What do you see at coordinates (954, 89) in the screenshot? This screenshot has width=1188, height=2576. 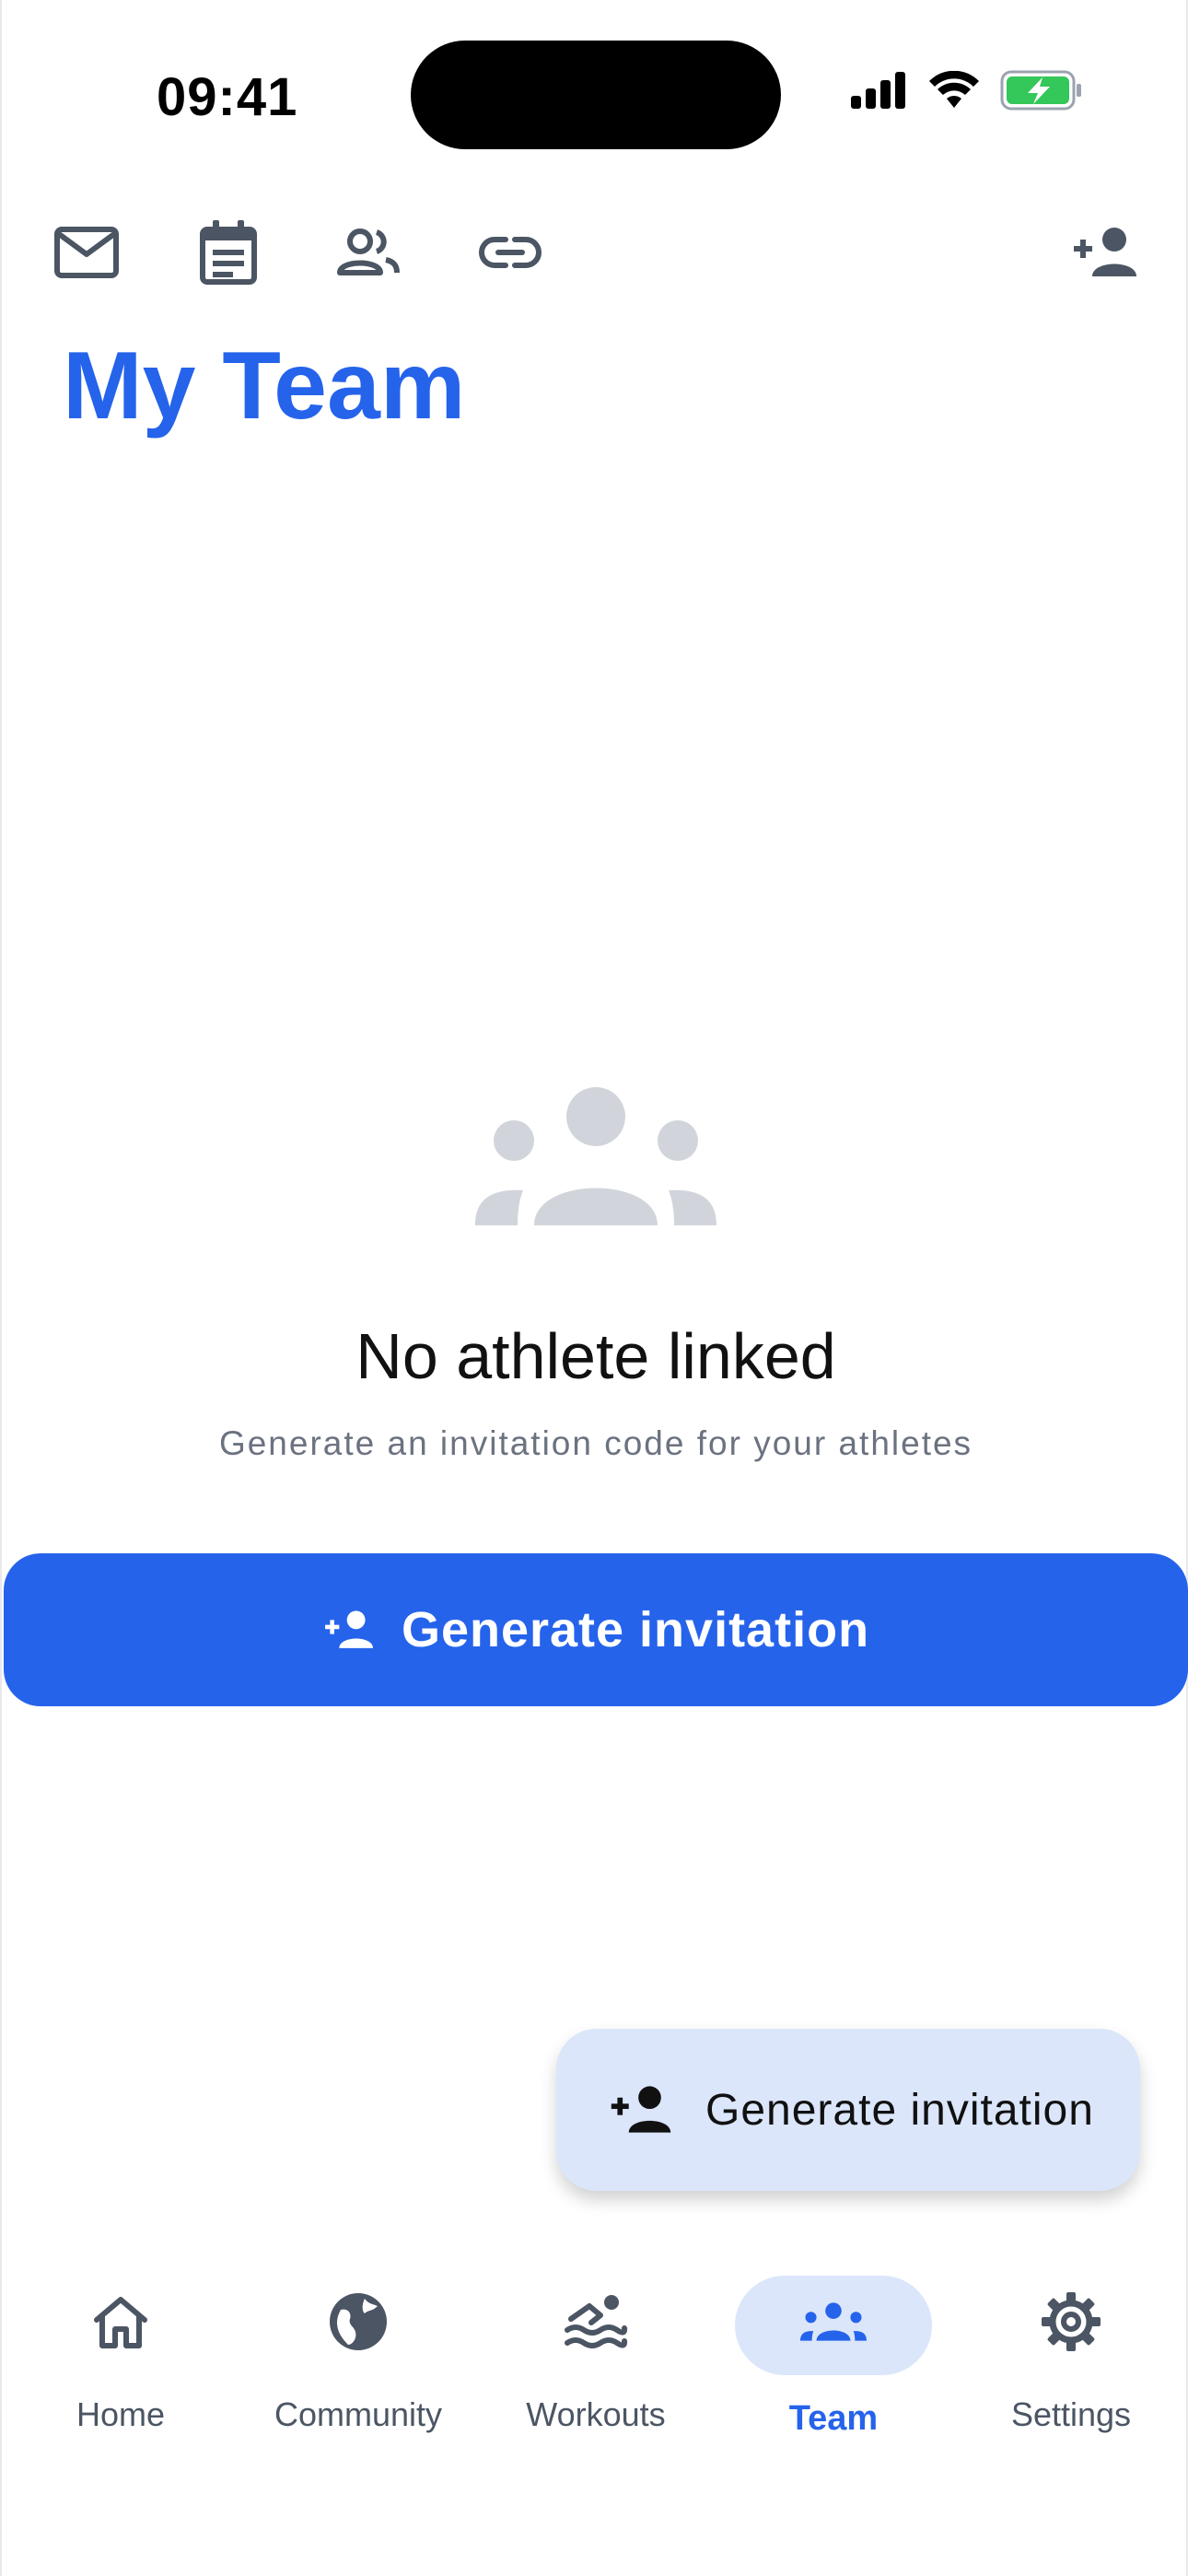 I see `wifi-icon` at bounding box center [954, 89].